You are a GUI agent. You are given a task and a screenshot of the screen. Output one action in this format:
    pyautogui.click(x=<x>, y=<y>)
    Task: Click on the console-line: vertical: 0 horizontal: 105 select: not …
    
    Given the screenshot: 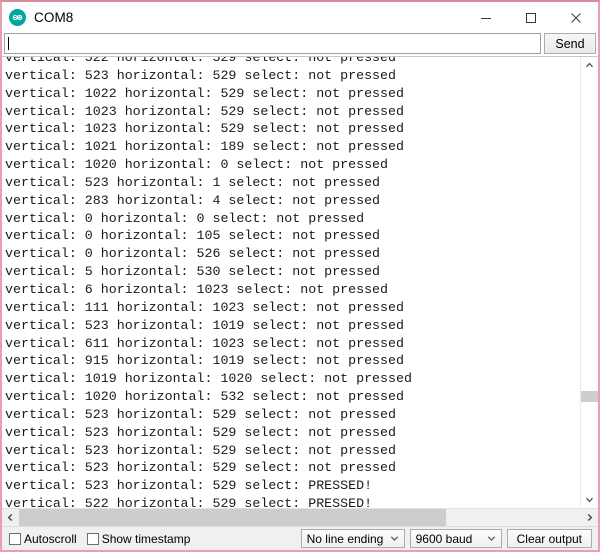 What is the action you would take?
    pyautogui.click(x=193, y=236)
    